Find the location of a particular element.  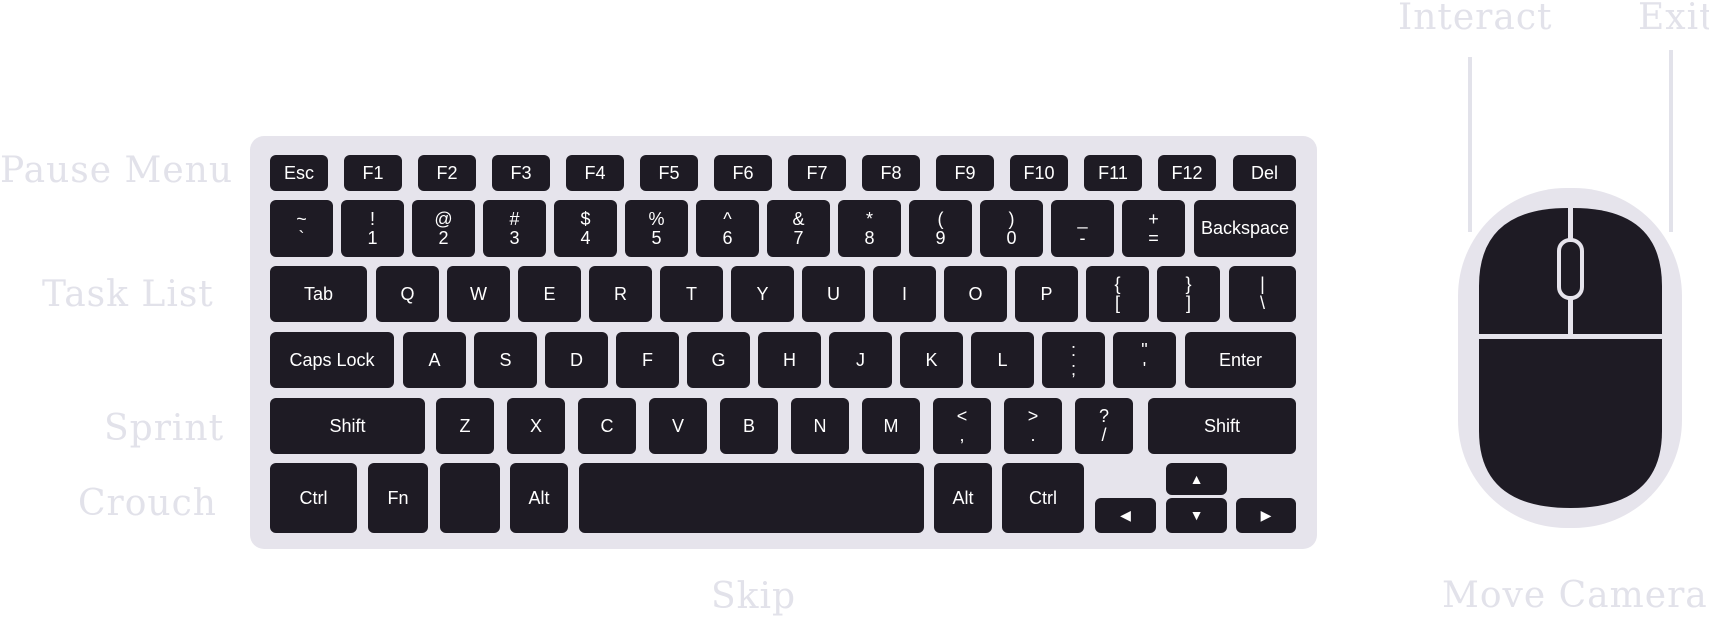

key-f4-label: F4 is located at coordinates (595, 172).